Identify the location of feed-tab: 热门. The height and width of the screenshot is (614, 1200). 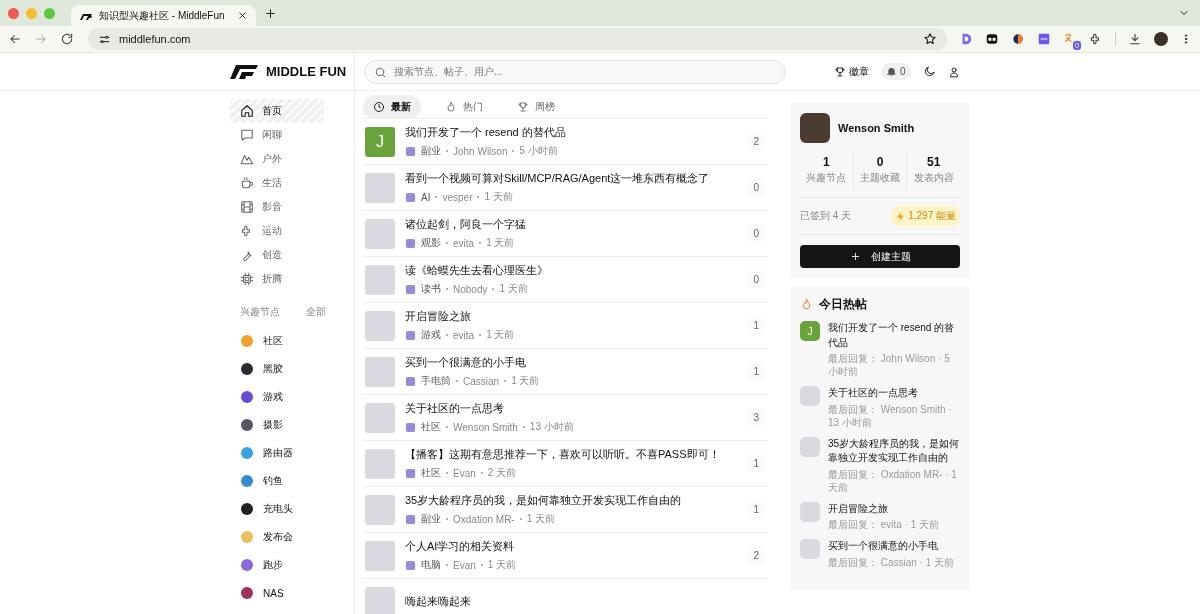
(464, 106).